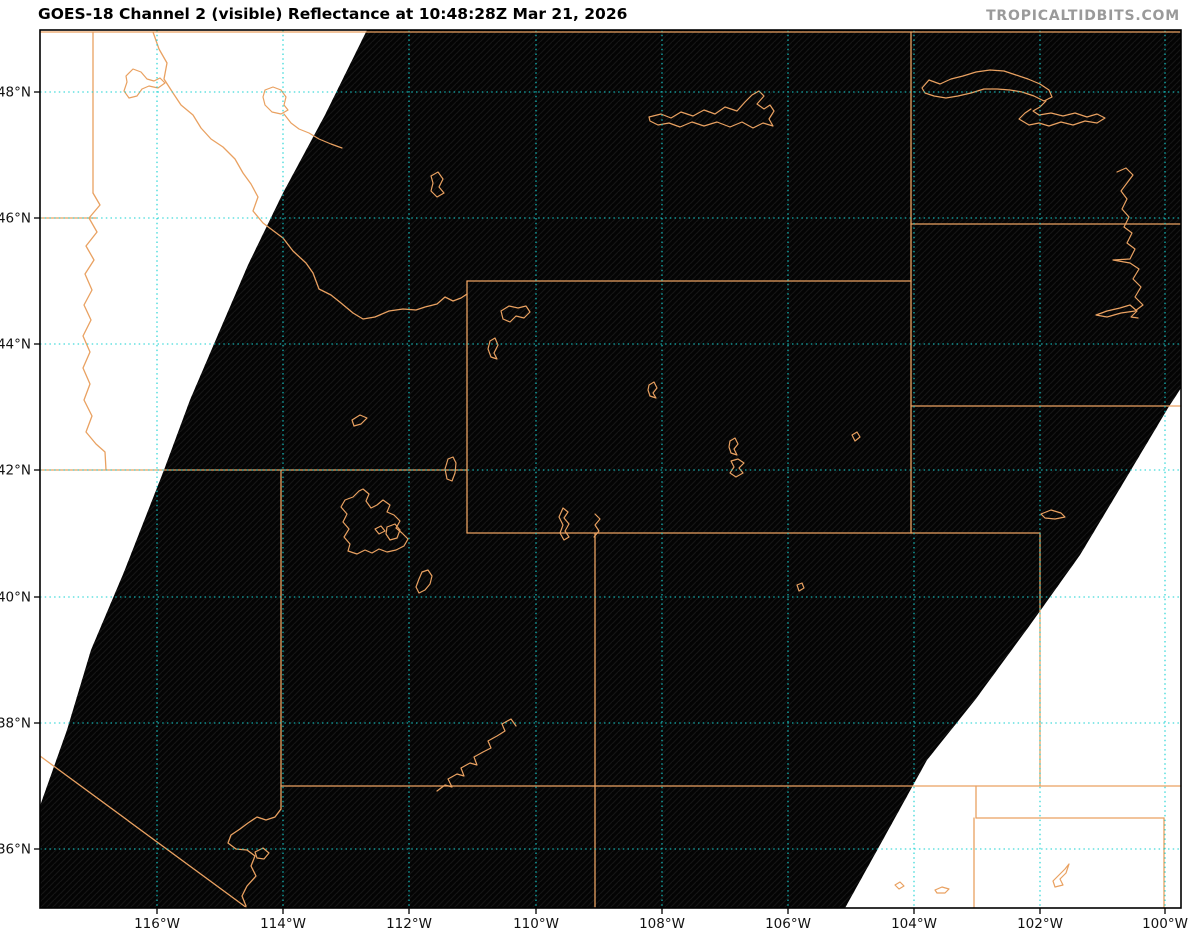 The width and height of the screenshot is (1200, 929). Describe the element at coordinates (1165, 922) in the screenshot. I see `lon-tick-label: 100°W` at that location.